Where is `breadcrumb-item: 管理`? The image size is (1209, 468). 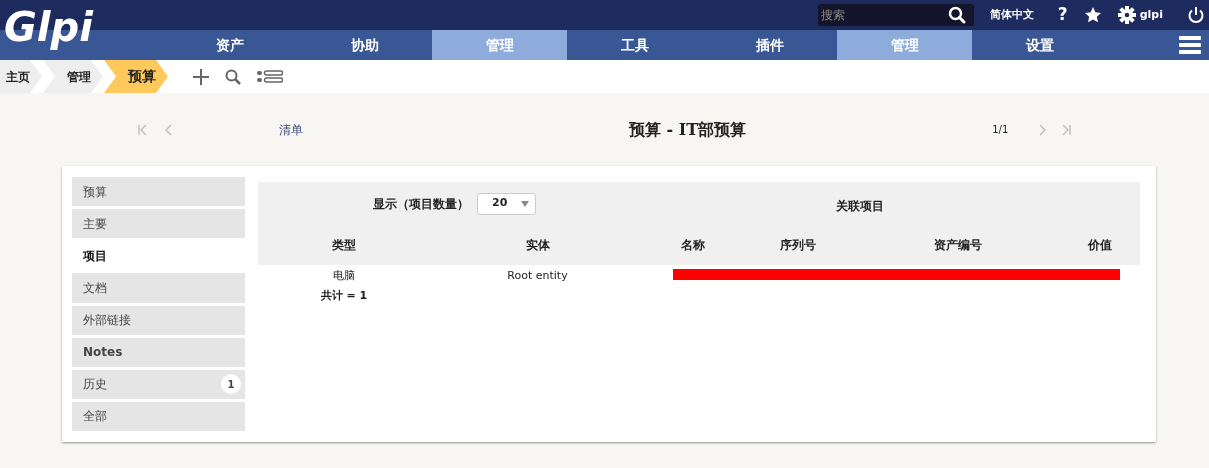
breadcrumb-item: 管理 is located at coordinates (73, 76).